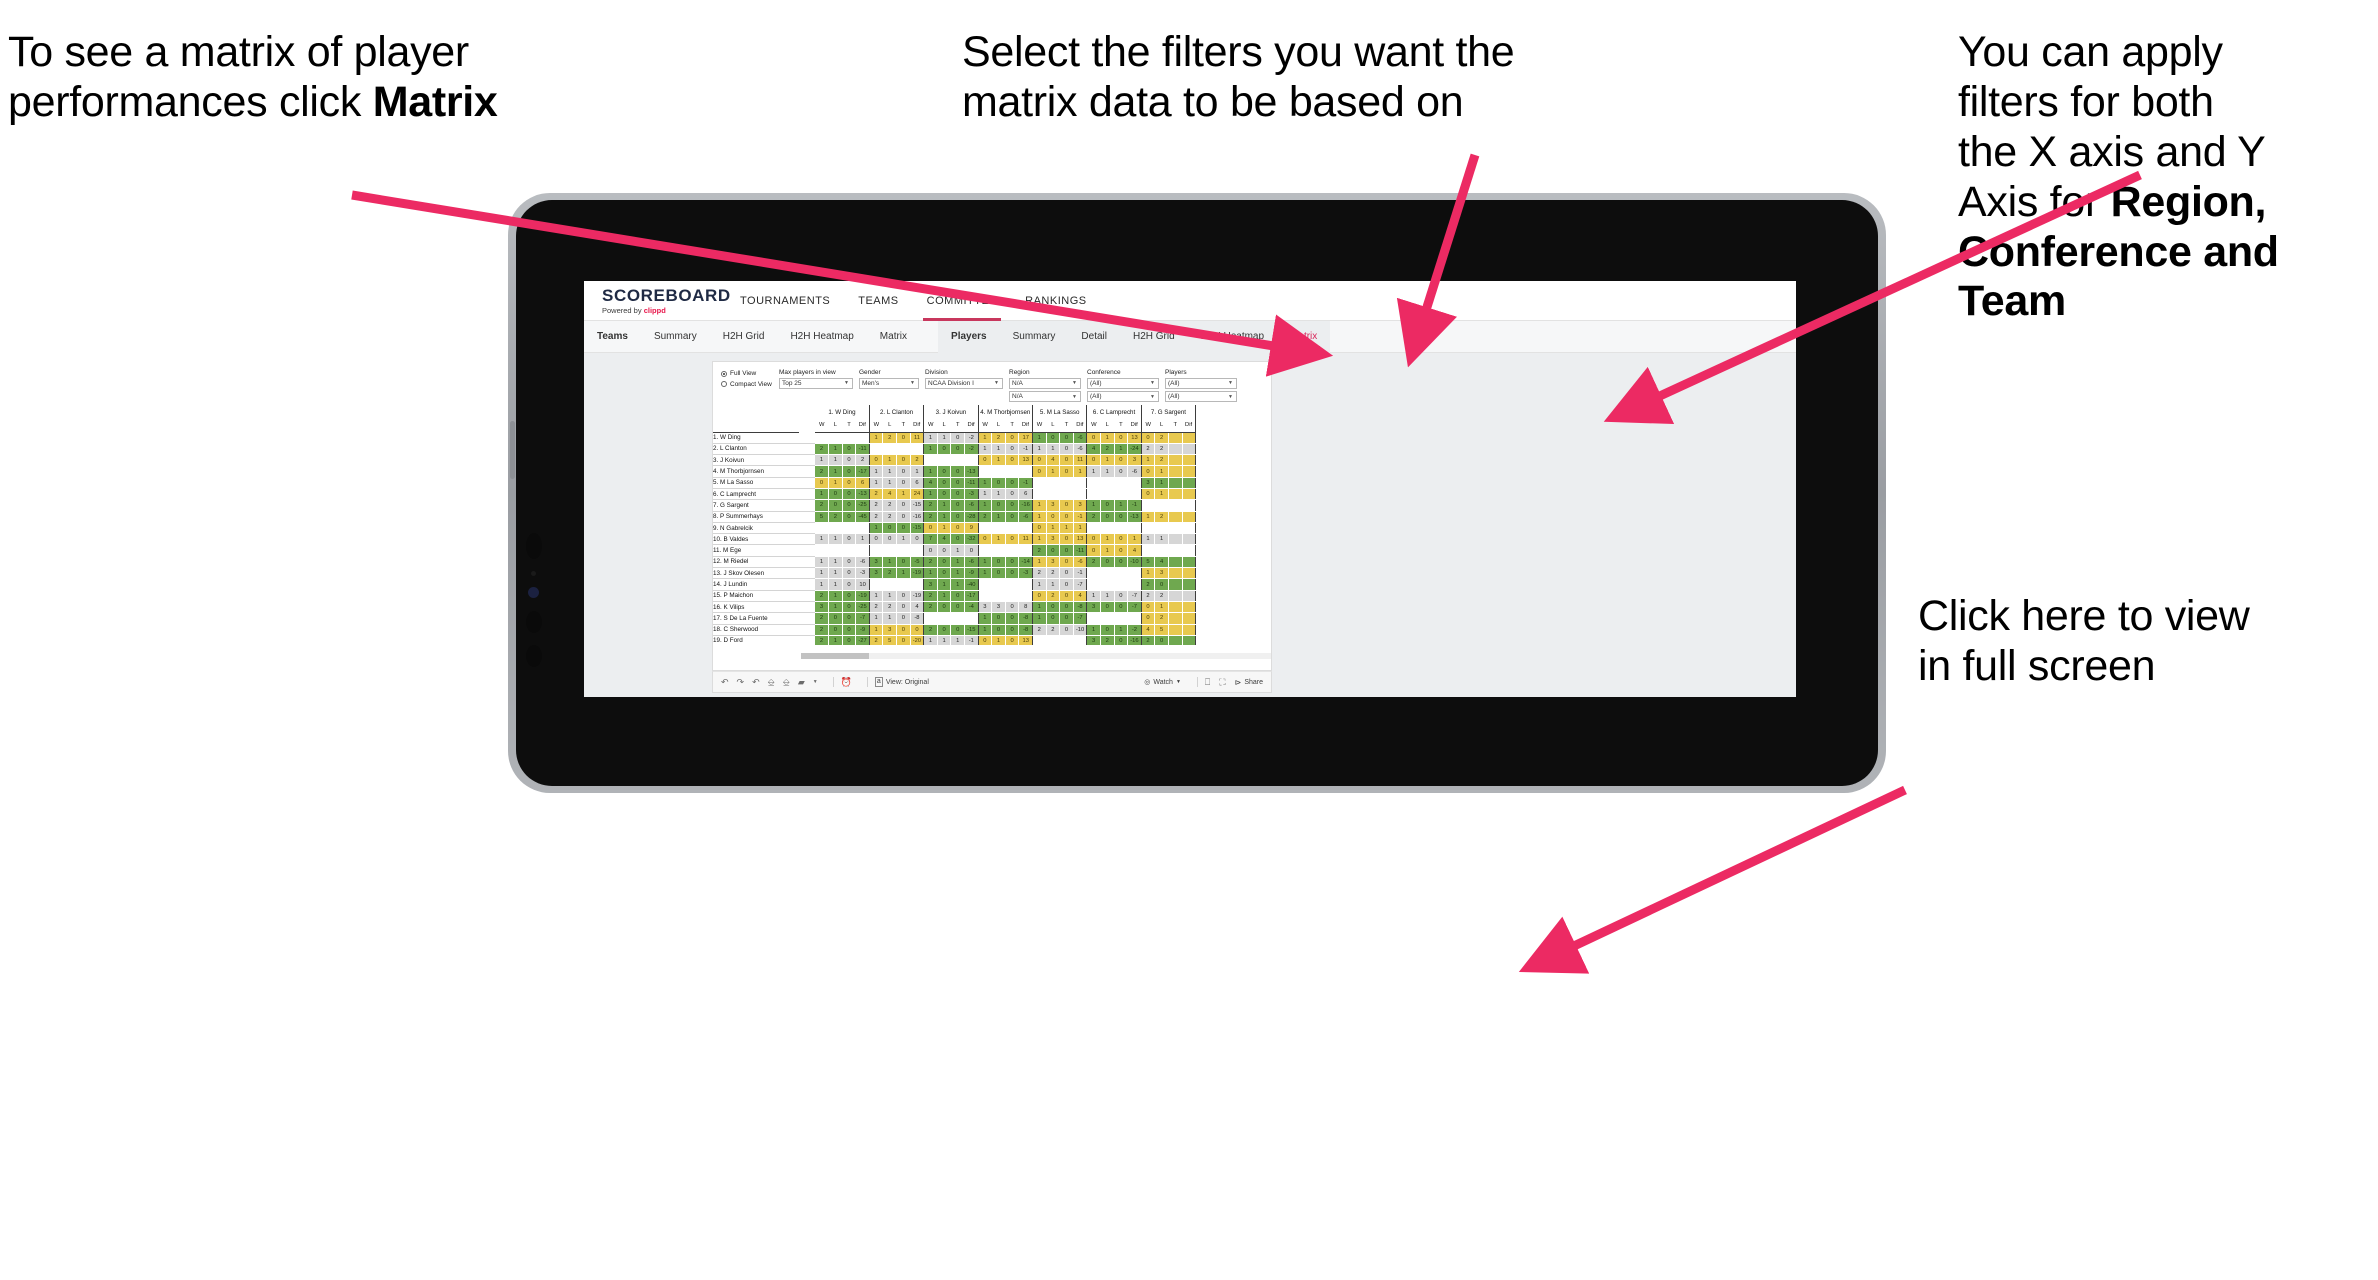  What do you see at coordinates (756, 607) in the screenshot?
I see `matrix-row-label: 16. K Vilips` at bounding box center [756, 607].